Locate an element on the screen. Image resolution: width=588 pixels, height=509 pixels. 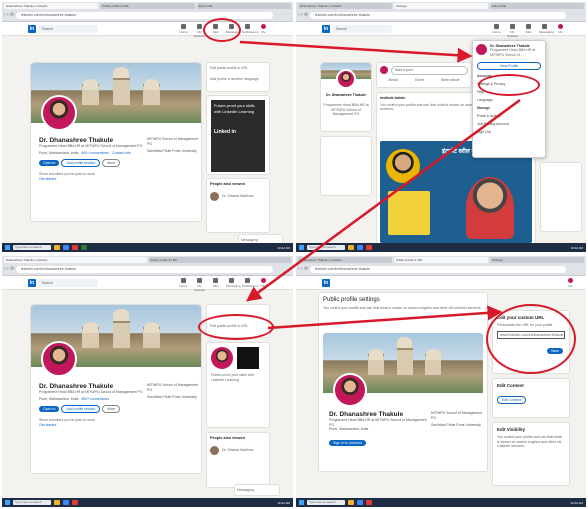
event-button: Event is located at coordinates (419, 80).